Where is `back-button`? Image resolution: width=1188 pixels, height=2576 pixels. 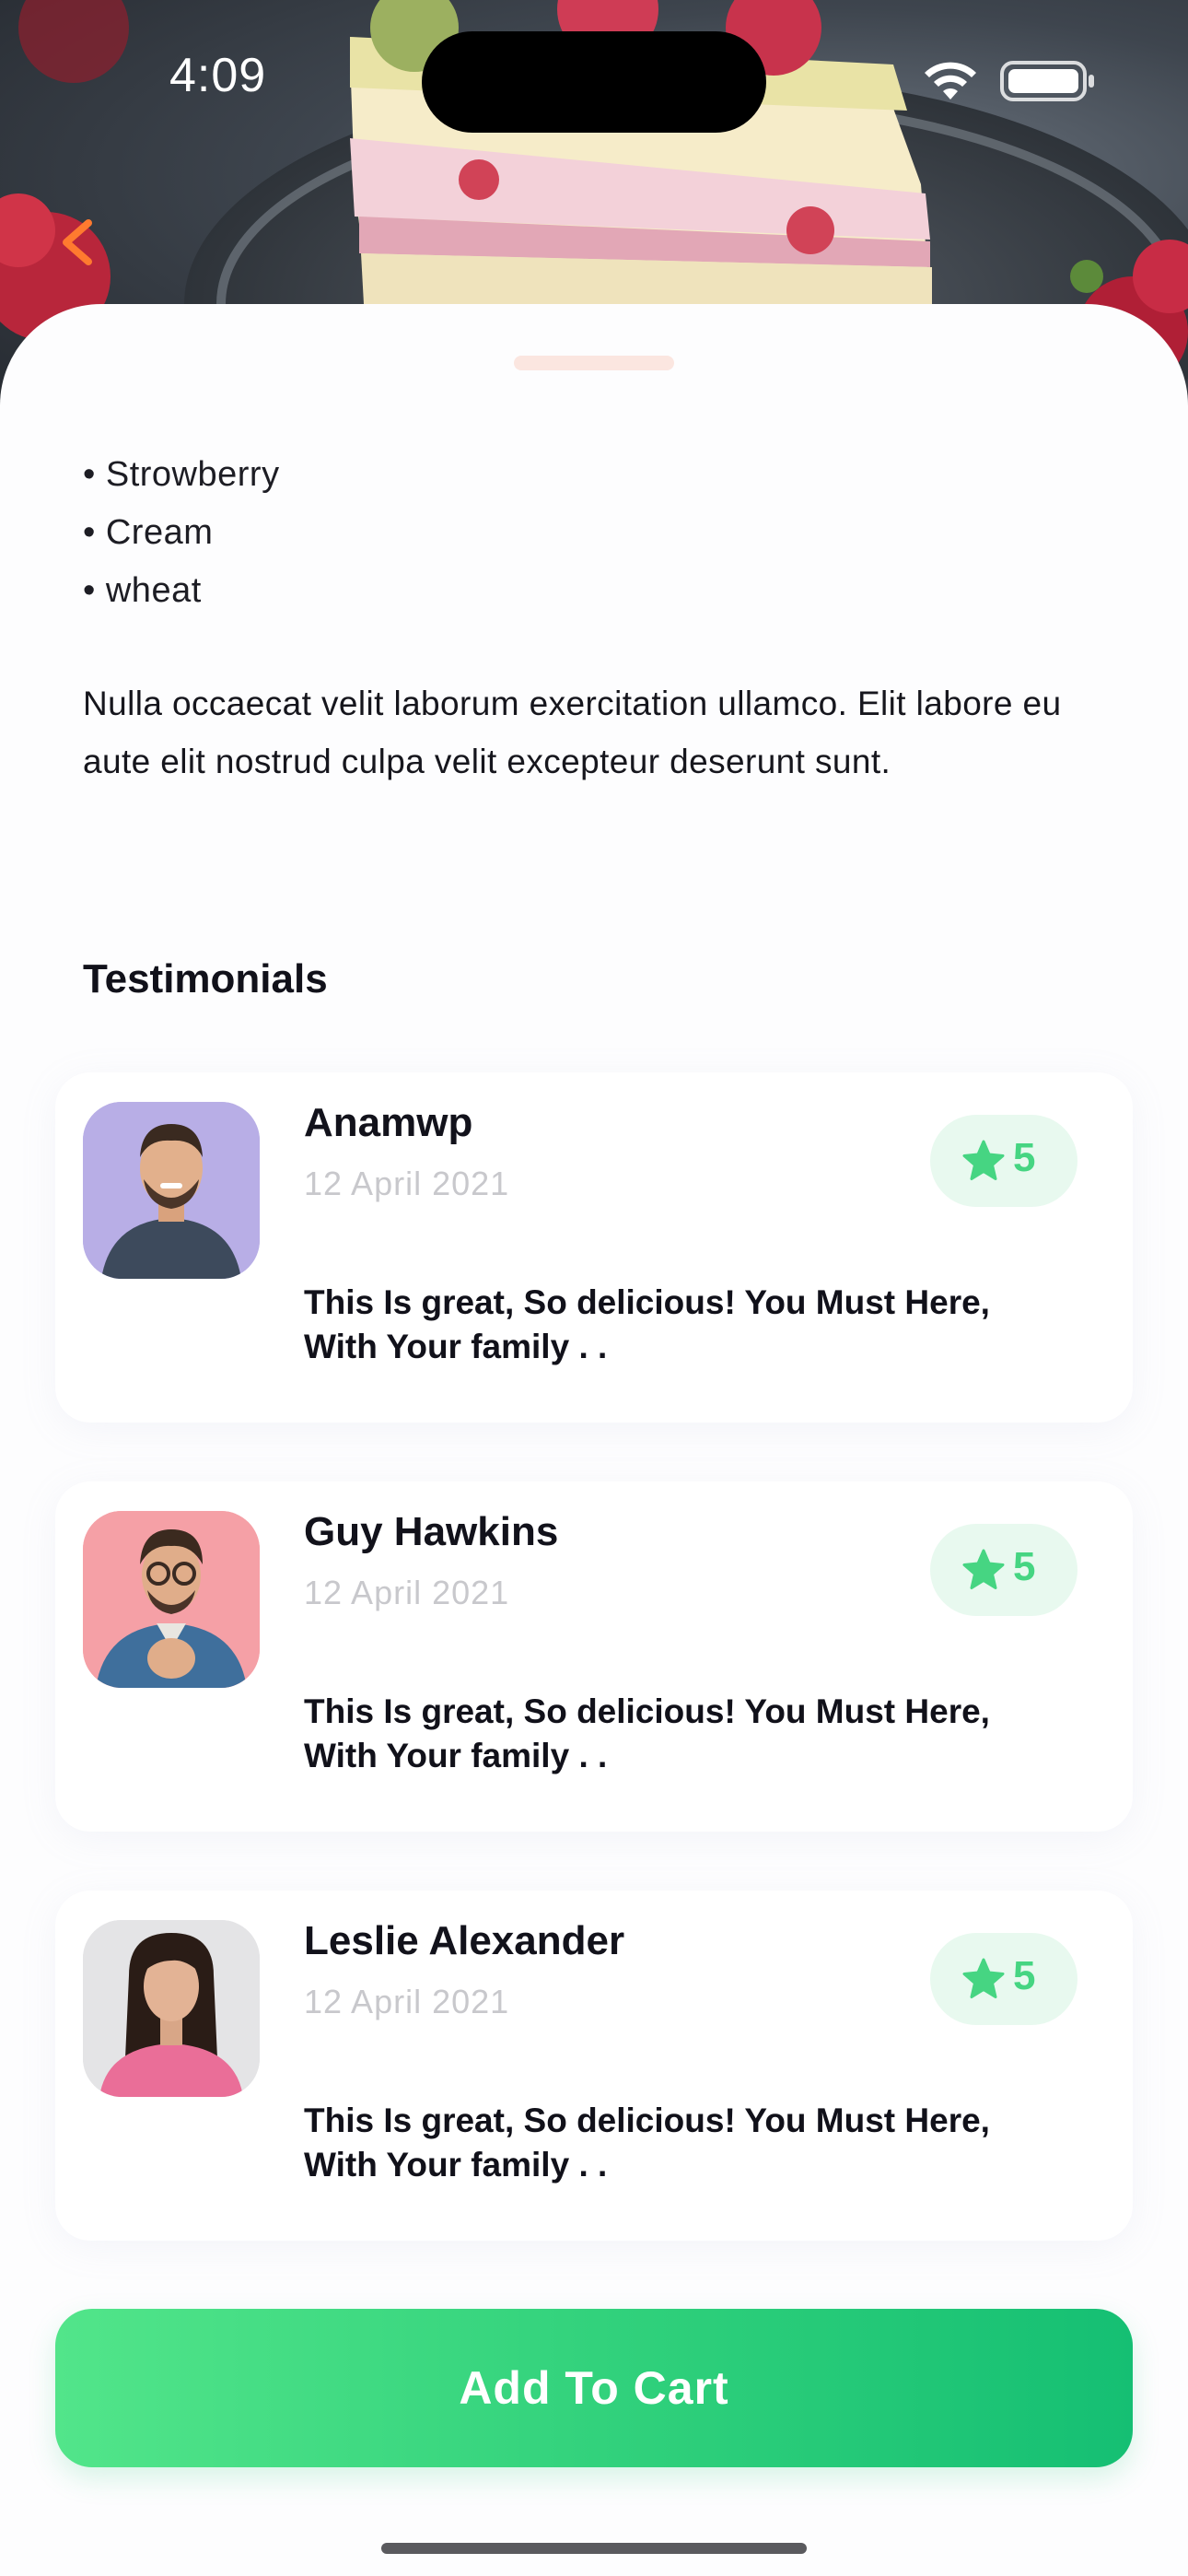 back-button is located at coordinates (77, 243).